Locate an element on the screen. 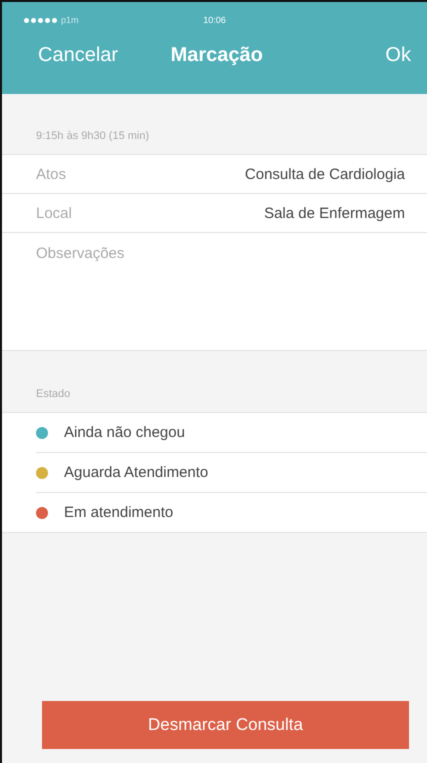  unbook-button: Desmarcar Consulta is located at coordinates (225, 725).